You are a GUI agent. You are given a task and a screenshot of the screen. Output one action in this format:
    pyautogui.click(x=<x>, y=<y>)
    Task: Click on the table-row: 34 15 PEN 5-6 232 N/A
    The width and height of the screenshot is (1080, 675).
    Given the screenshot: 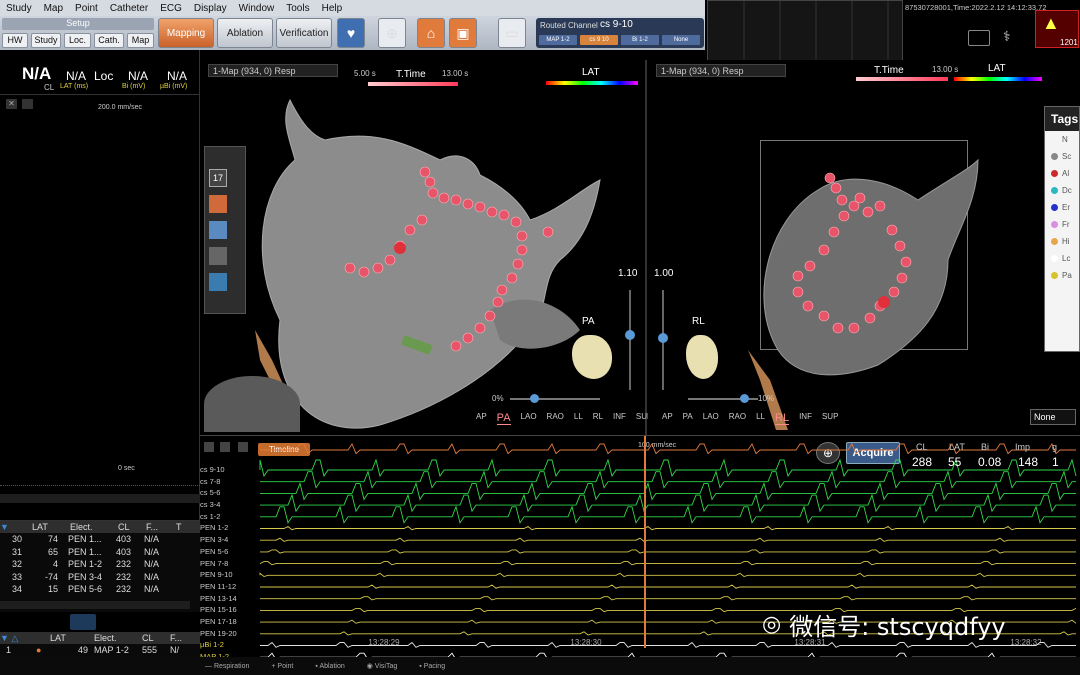 What is the action you would take?
    pyautogui.click(x=100, y=589)
    